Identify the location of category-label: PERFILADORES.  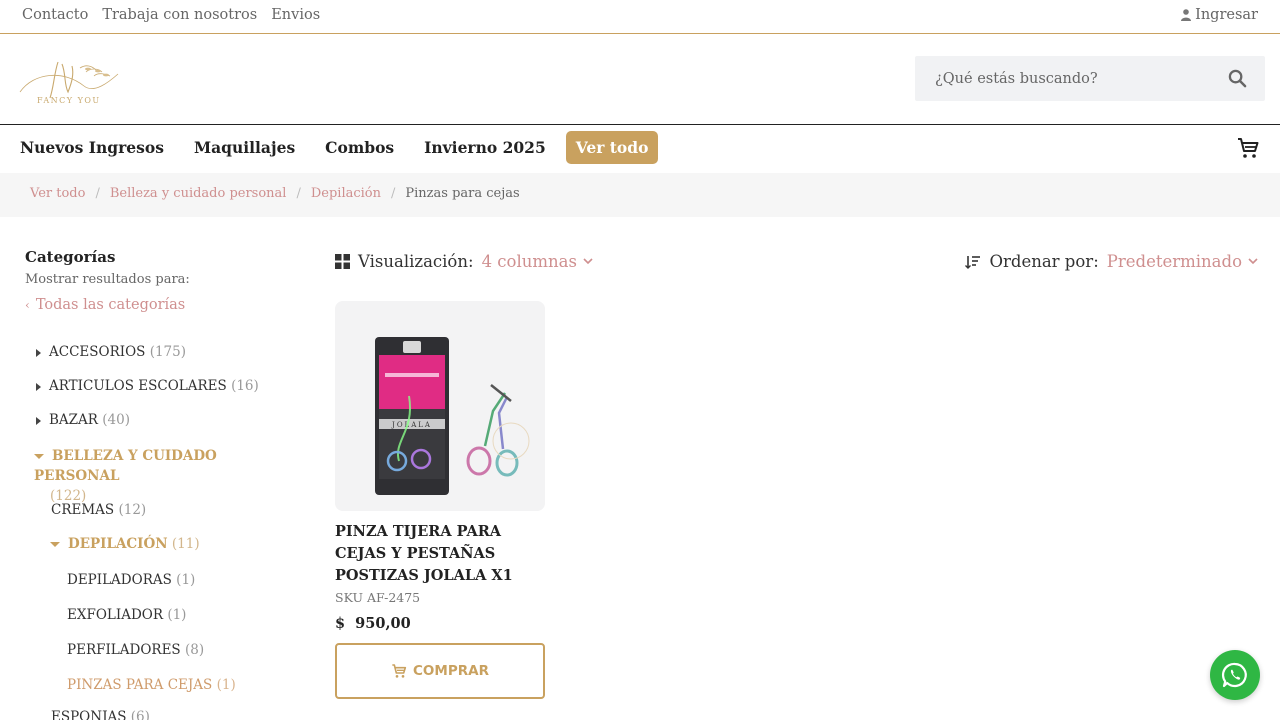
(124, 650).